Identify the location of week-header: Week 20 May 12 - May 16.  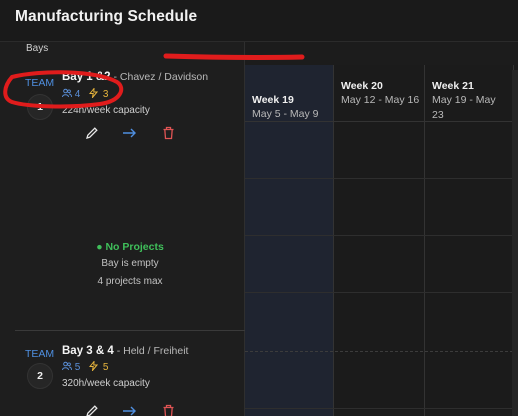
(381, 94).